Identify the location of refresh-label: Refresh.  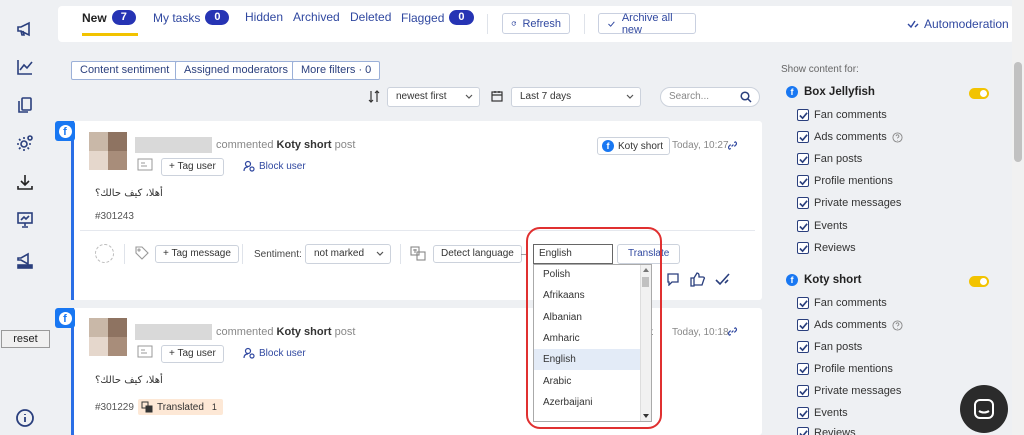
(541, 23).